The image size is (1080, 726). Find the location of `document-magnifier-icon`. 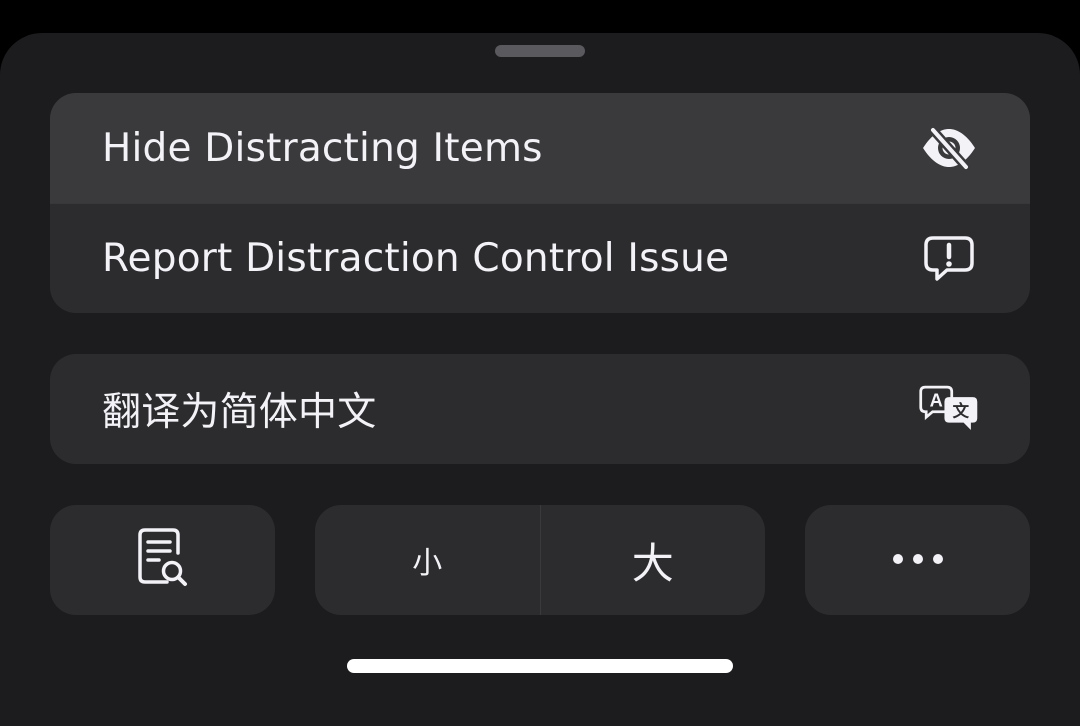

document-magnifier-icon is located at coordinates (163, 560).